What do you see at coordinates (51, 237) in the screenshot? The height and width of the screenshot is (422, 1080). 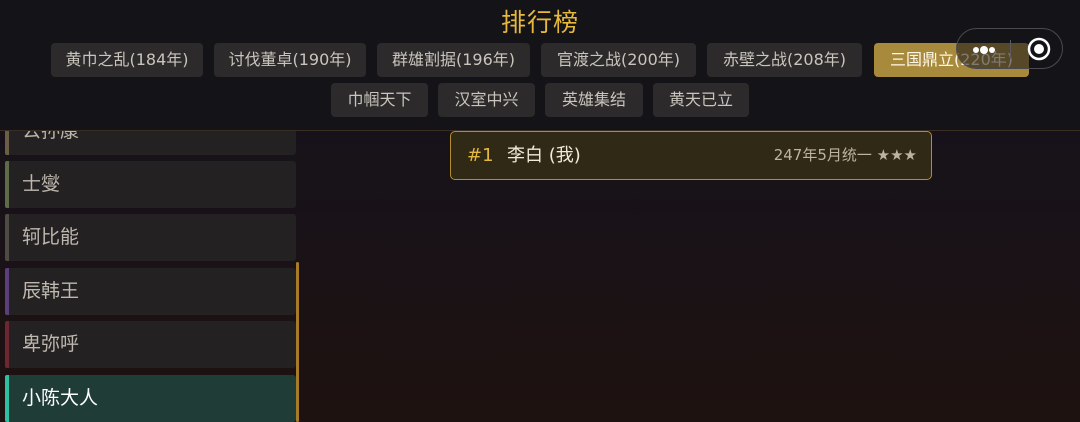 I see `sidebar-item-label: 轲比能` at bounding box center [51, 237].